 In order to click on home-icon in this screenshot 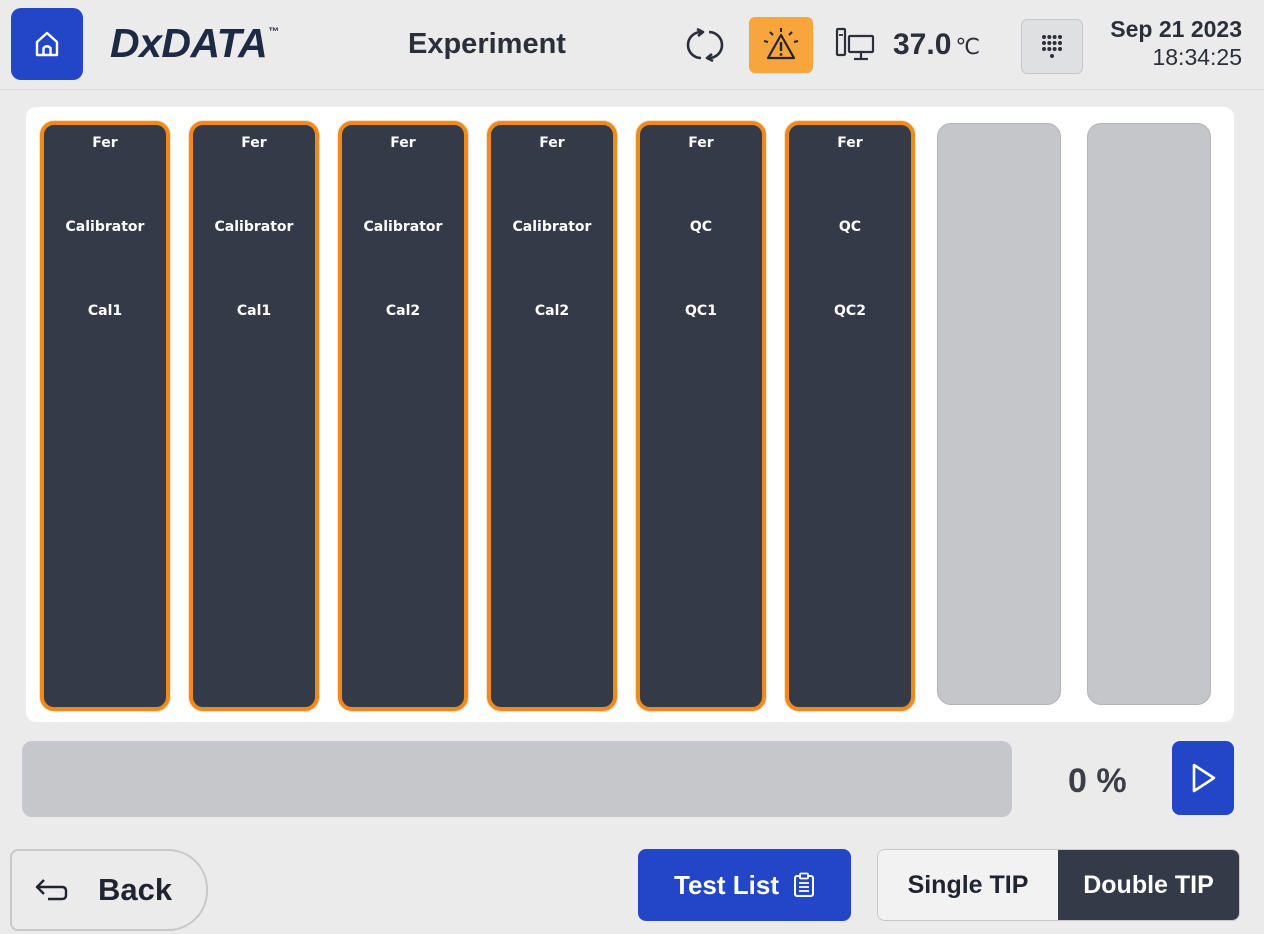, I will do `click(47, 44)`.